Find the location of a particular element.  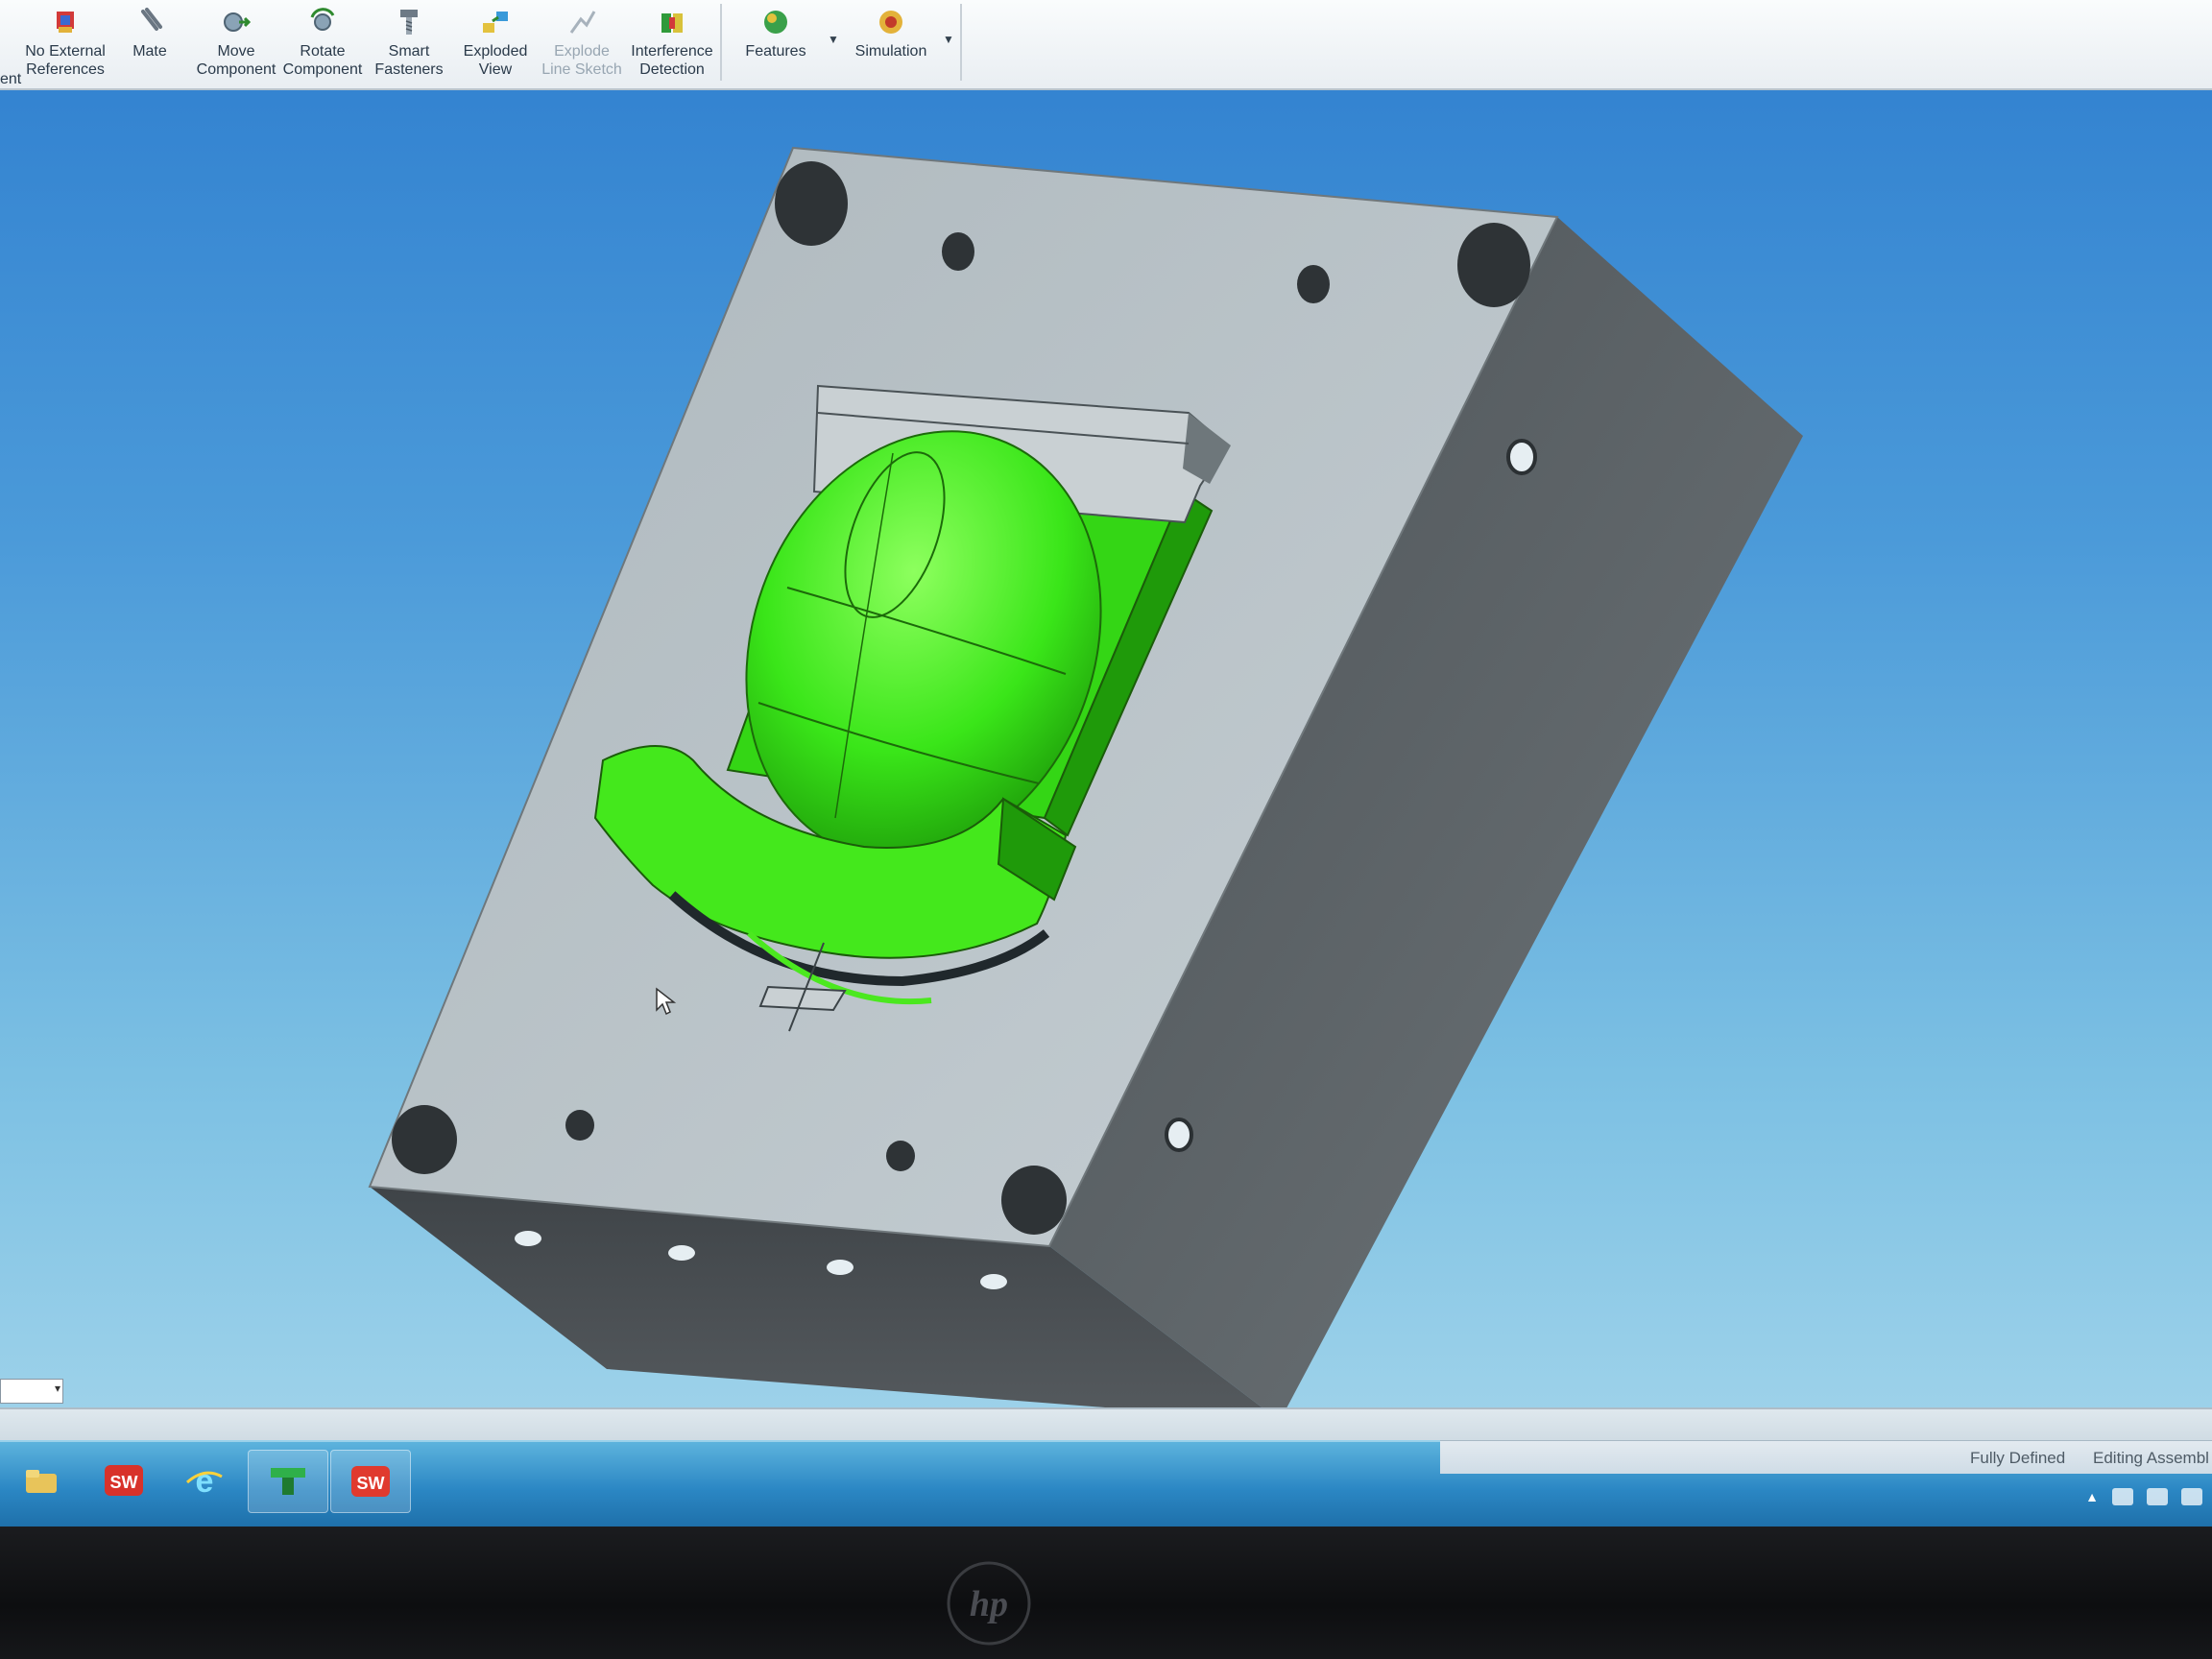

exploded-view-button: Exploded View is located at coordinates (495, 46).